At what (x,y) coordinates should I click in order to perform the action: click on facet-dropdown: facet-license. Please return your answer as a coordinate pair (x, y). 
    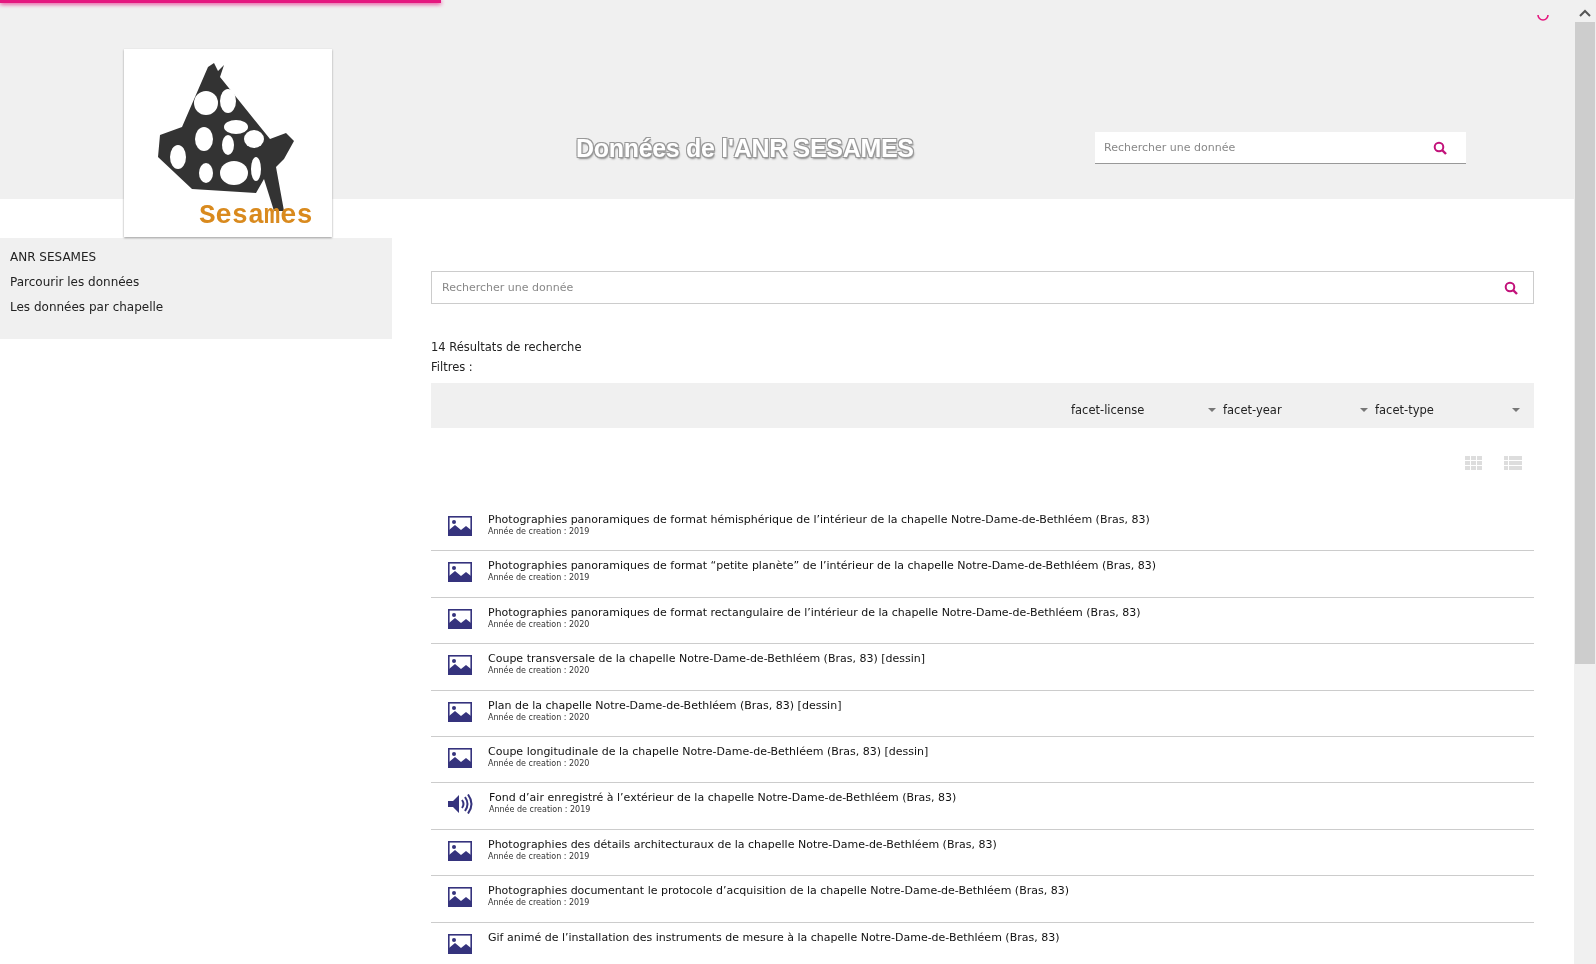
    Looking at the image, I should click on (1142, 405).